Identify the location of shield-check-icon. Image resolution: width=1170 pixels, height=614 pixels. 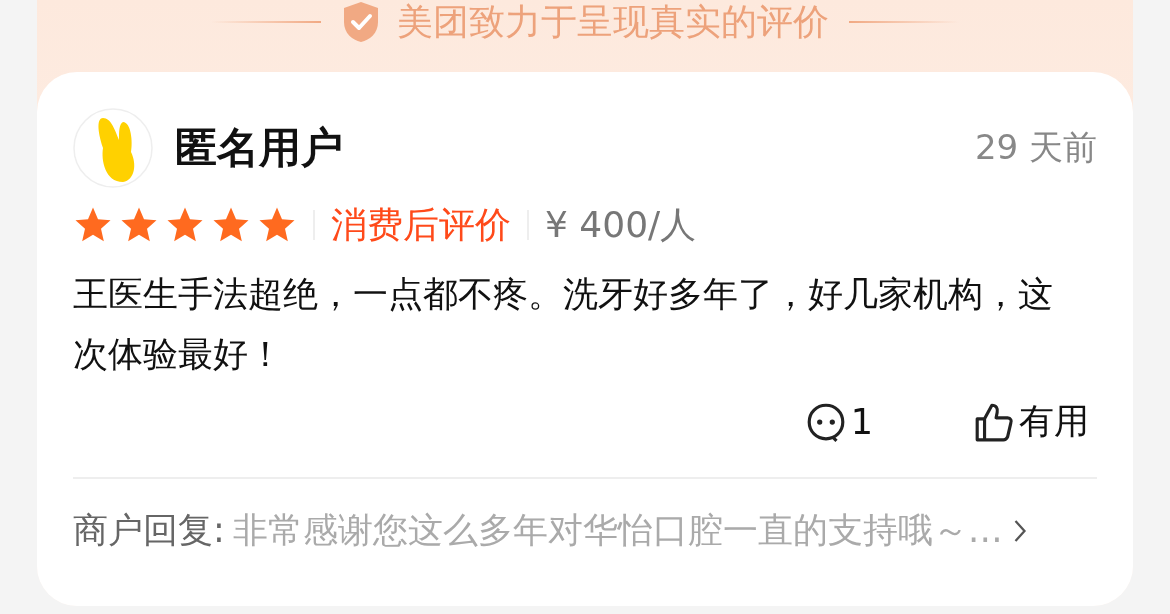
(361, 22).